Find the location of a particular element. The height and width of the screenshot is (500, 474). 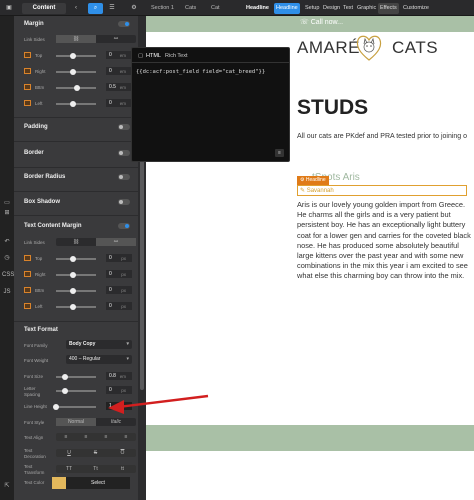

uppercase-icon: TT is located at coordinates (69, 469).